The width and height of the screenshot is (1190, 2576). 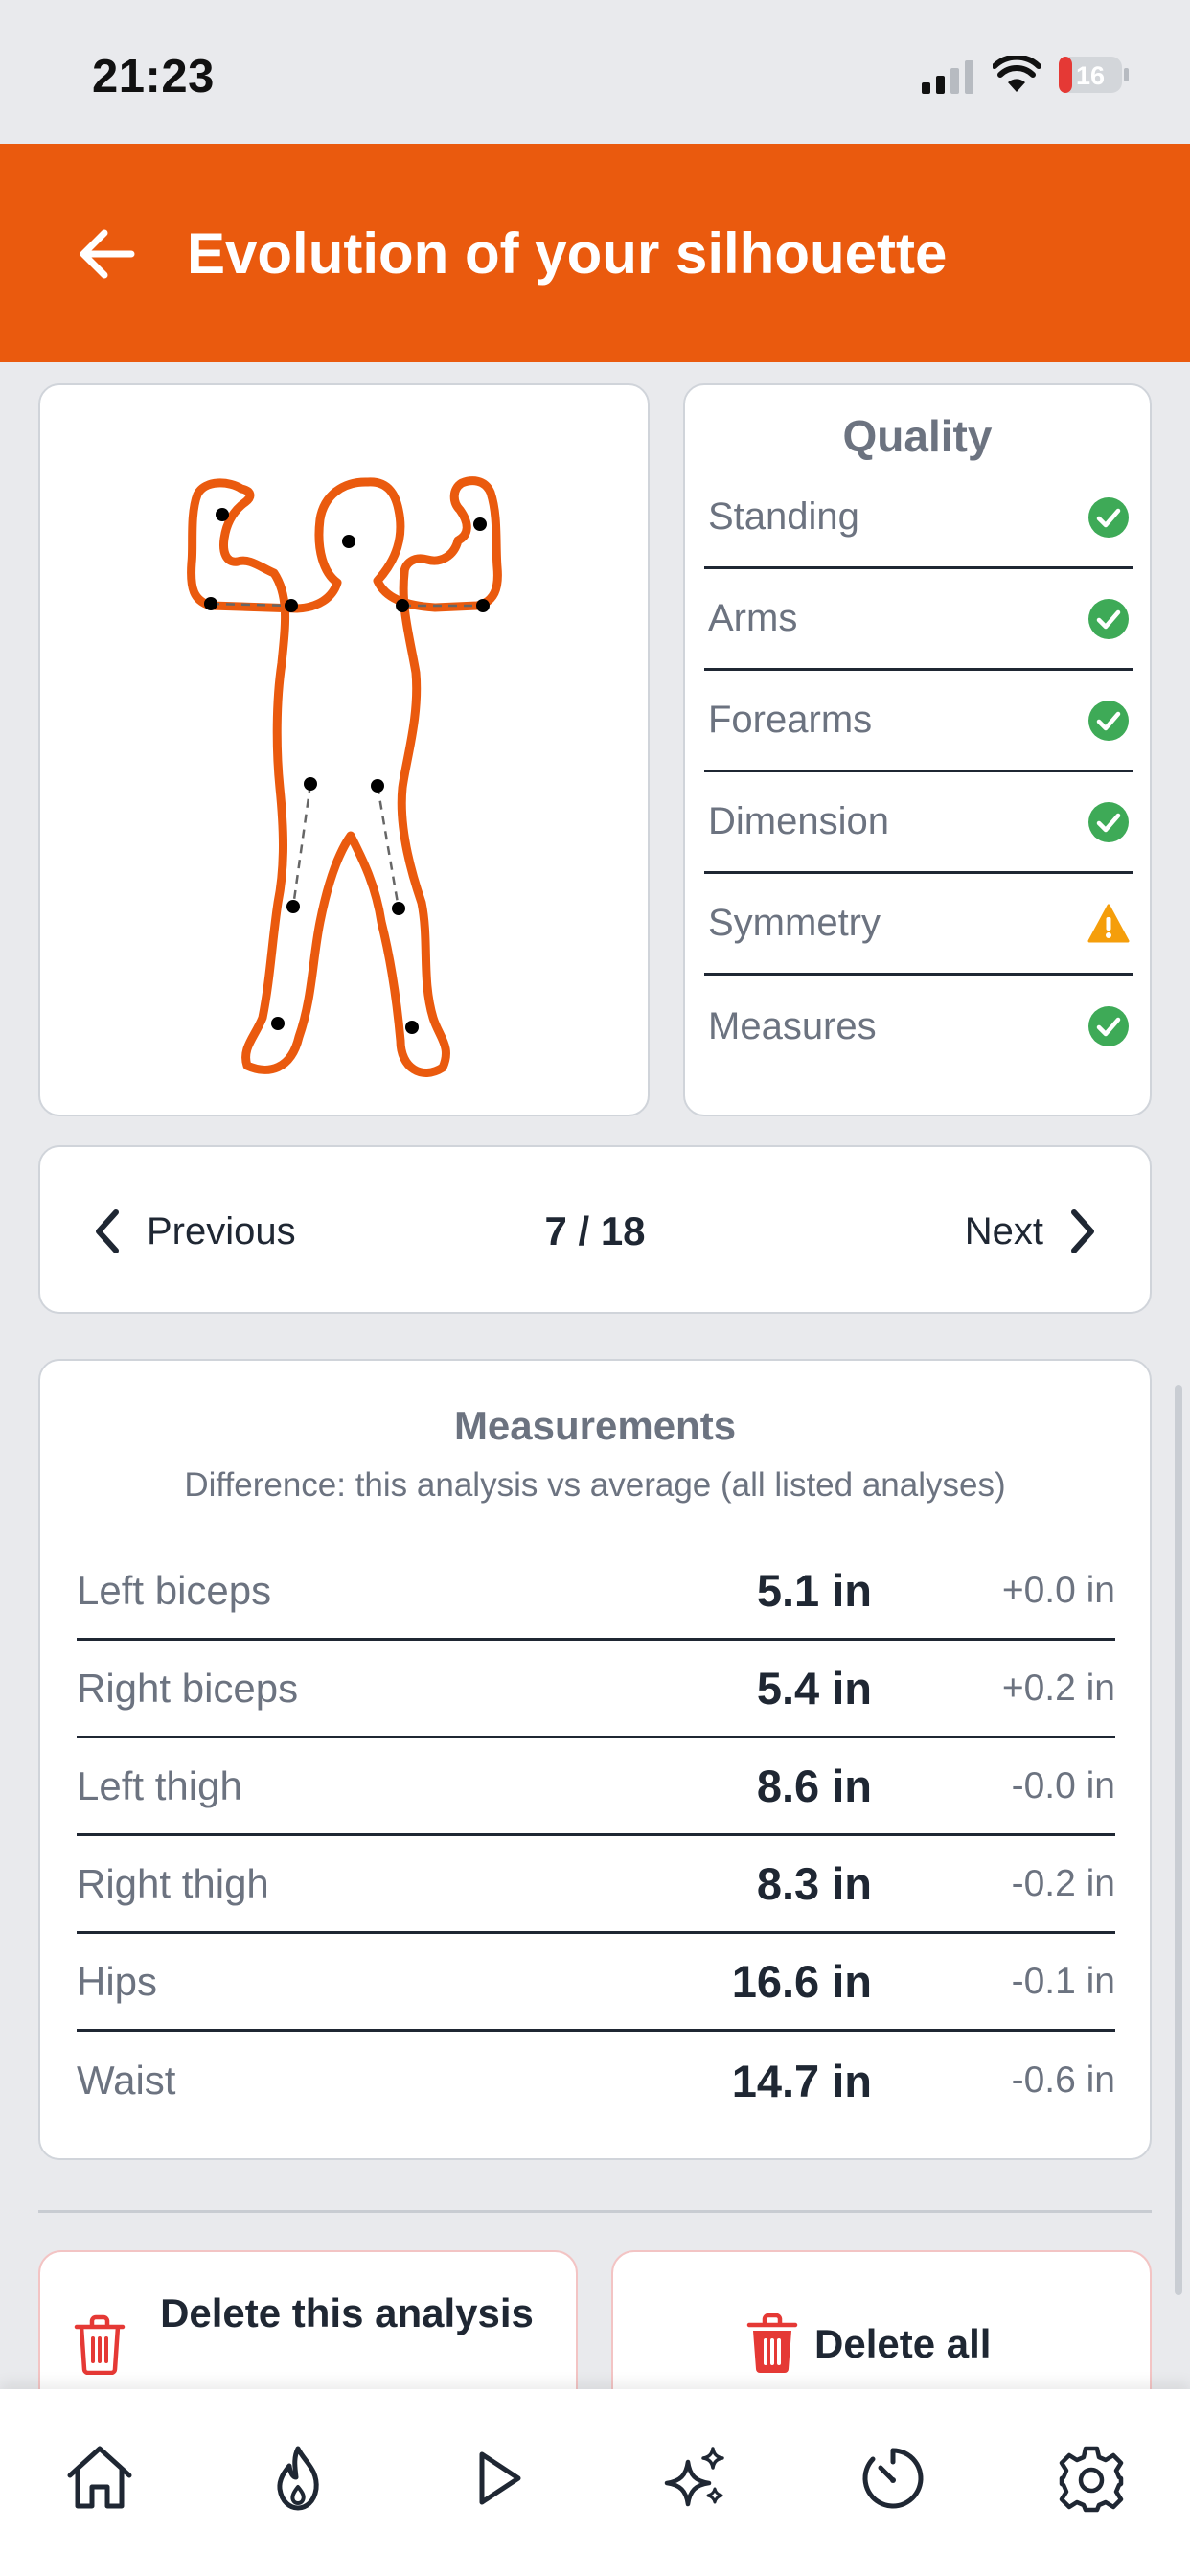 What do you see at coordinates (793, 1025) in the screenshot?
I see `quality-label: Measures` at bounding box center [793, 1025].